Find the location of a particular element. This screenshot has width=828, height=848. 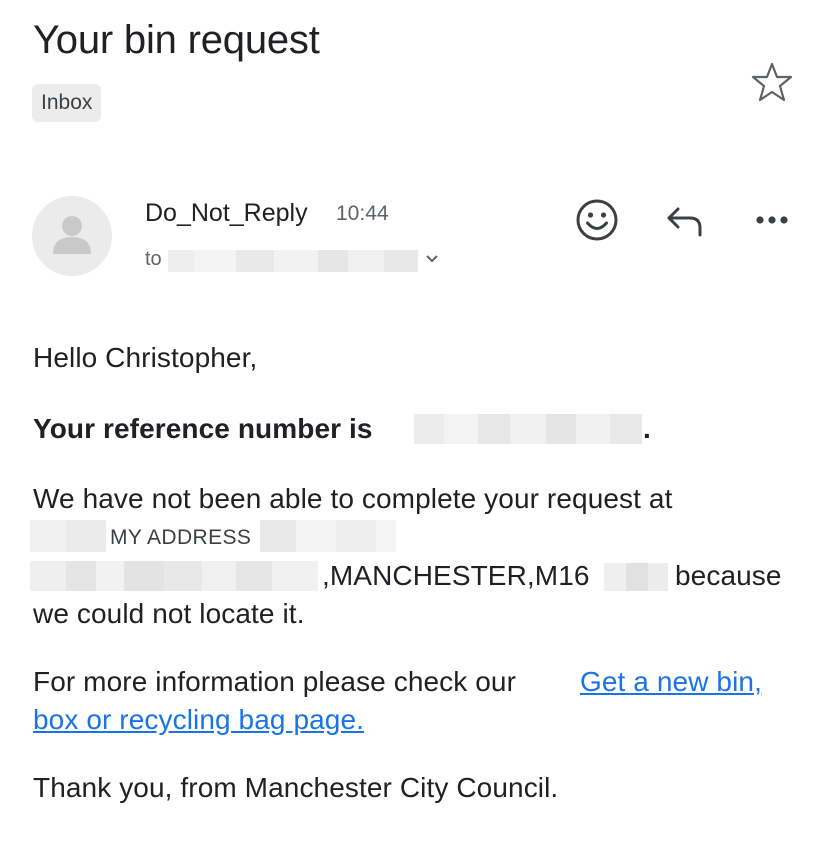

label-chip-inbox: Inbox is located at coordinates (67, 103).